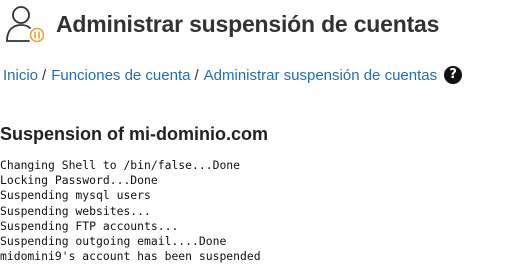  I want to click on section-title: Suspension of mi-dominio.com, so click(134, 134).